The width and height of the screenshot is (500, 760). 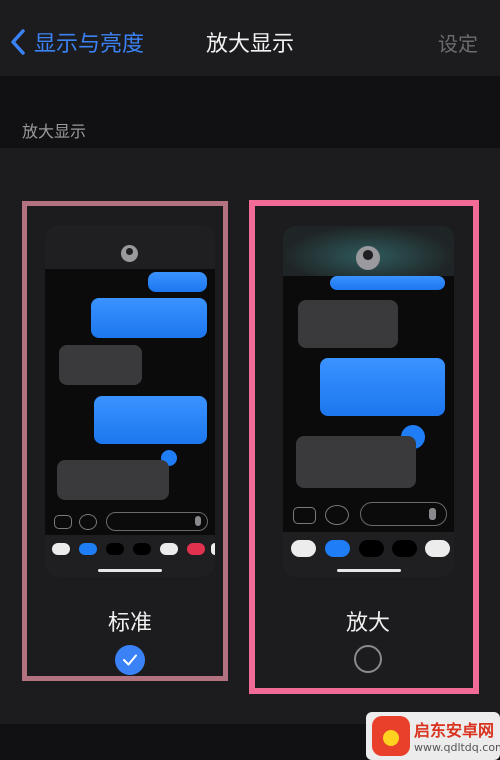 What do you see at coordinates (54, 131) in the screenshot?
I see `section-header: 放大显示` at bounding box center [54, 131].